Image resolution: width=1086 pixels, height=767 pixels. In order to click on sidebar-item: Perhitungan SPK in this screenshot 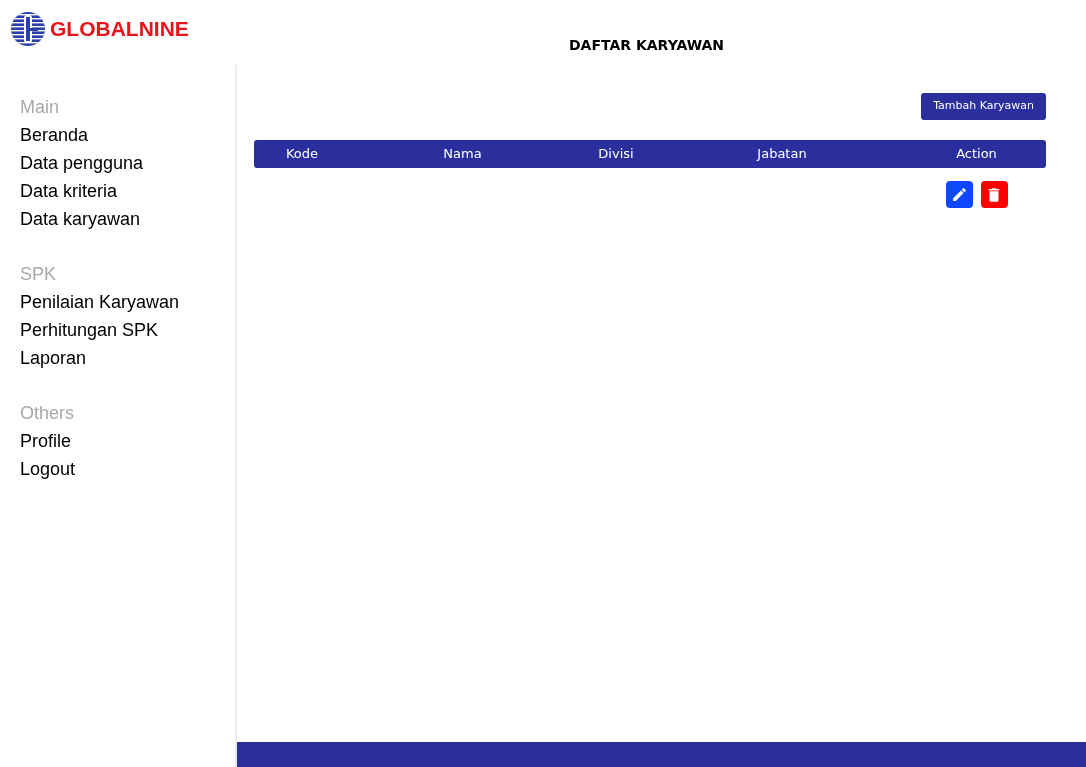, I will do `click(127, 330)`.